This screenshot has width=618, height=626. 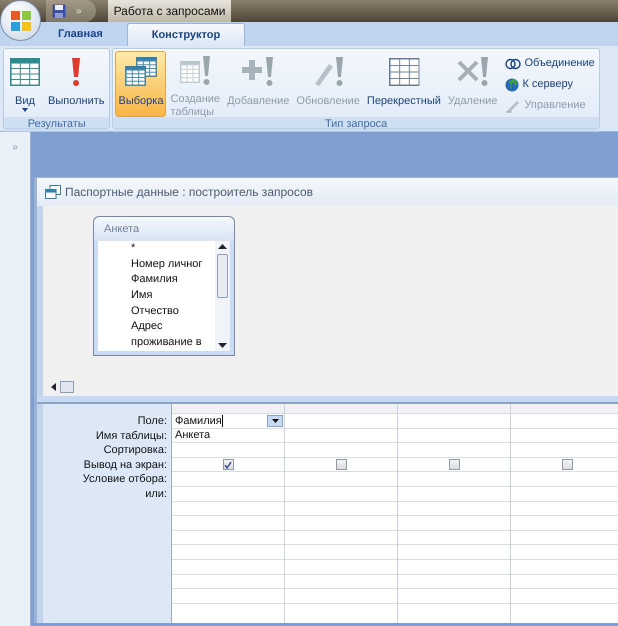 I want to click on field-item: проживание в, so click(x=173, y=343).